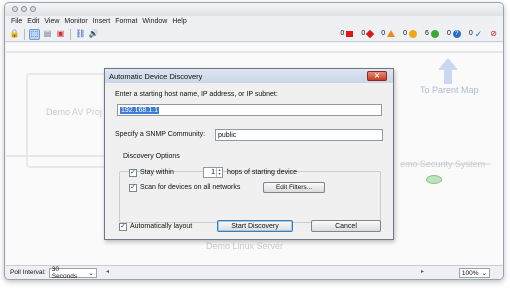 This screenshot has width=510, height=288. I want to click on snmp-community-input: public, so click(299, 135).